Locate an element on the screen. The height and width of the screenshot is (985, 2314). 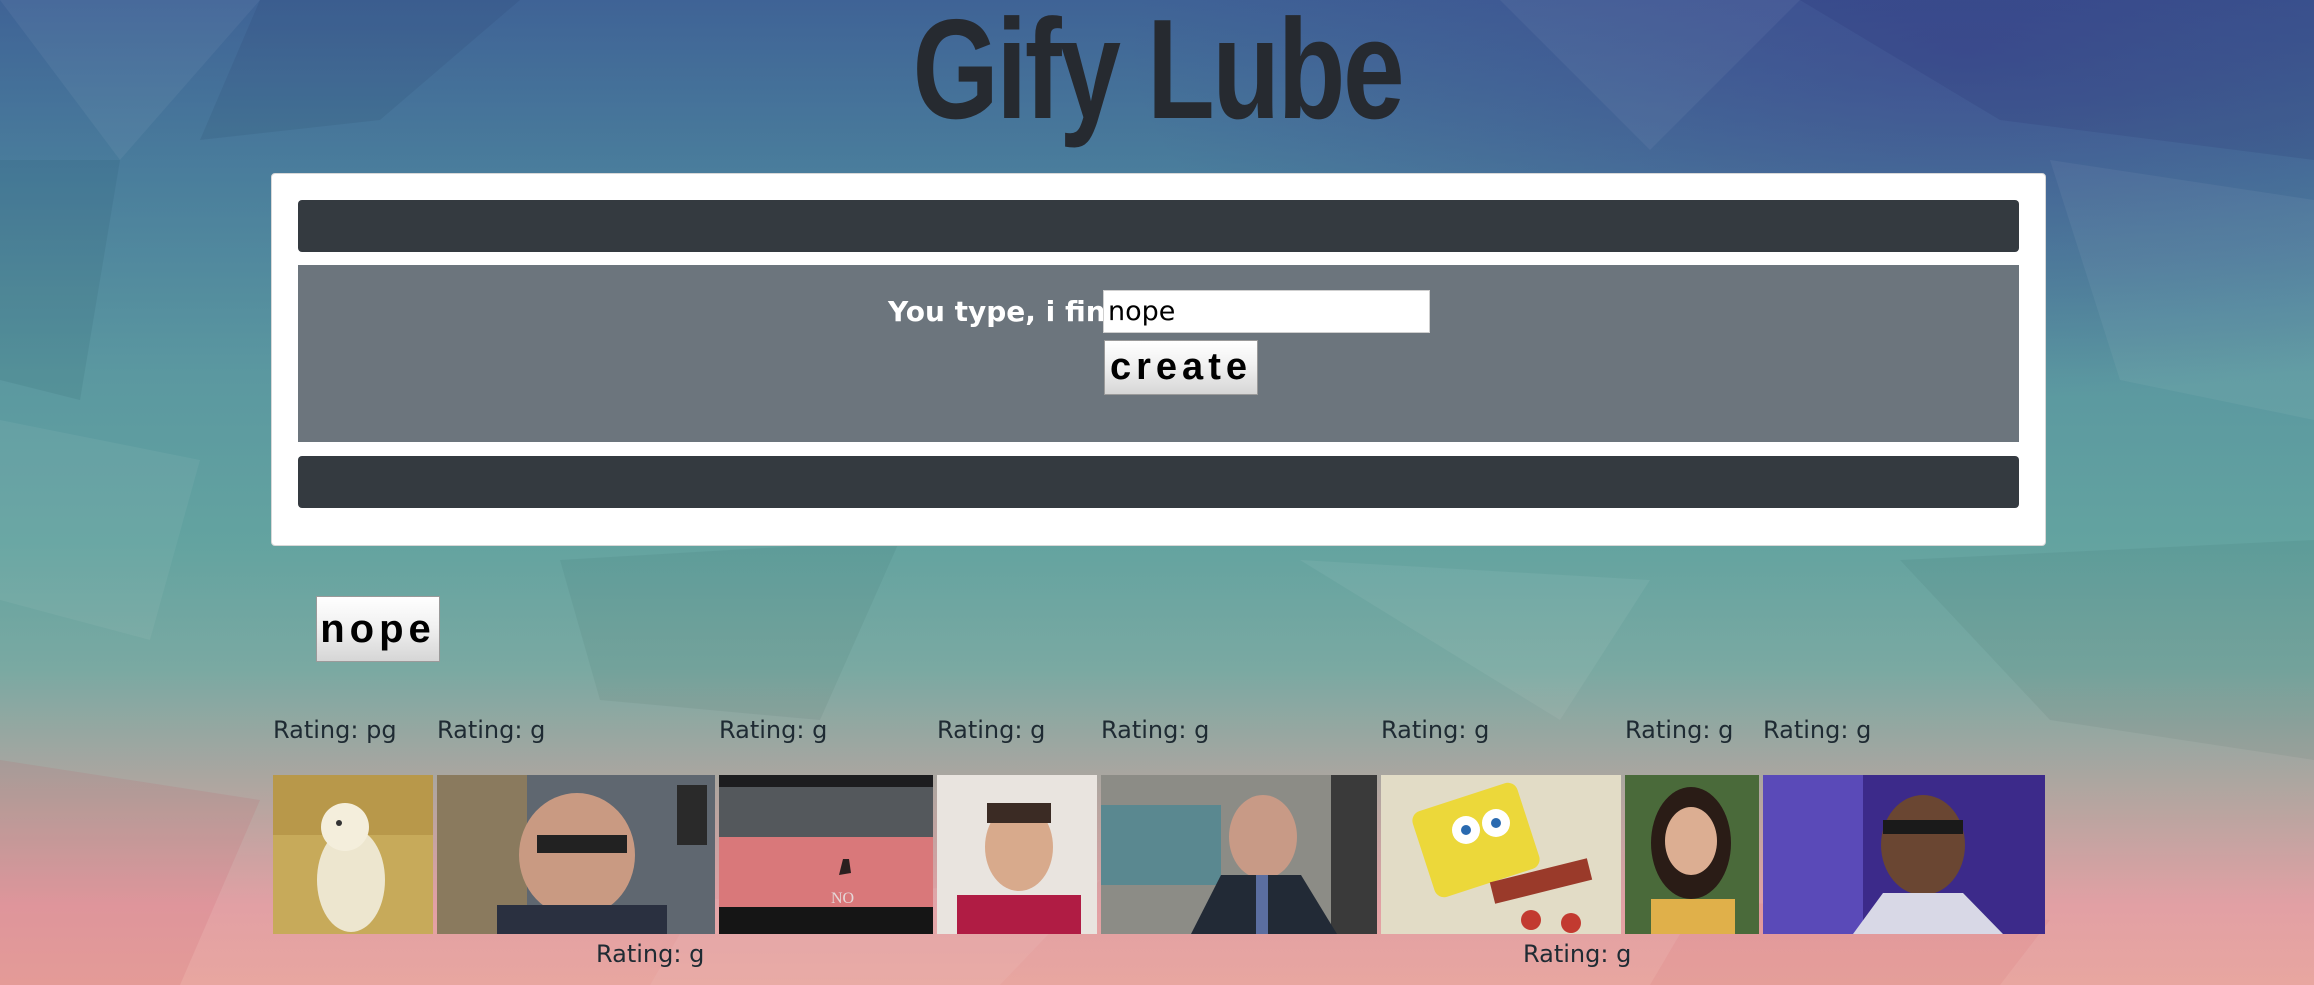
gif-image-man-hoodie is located at coordinates (1017, 854).